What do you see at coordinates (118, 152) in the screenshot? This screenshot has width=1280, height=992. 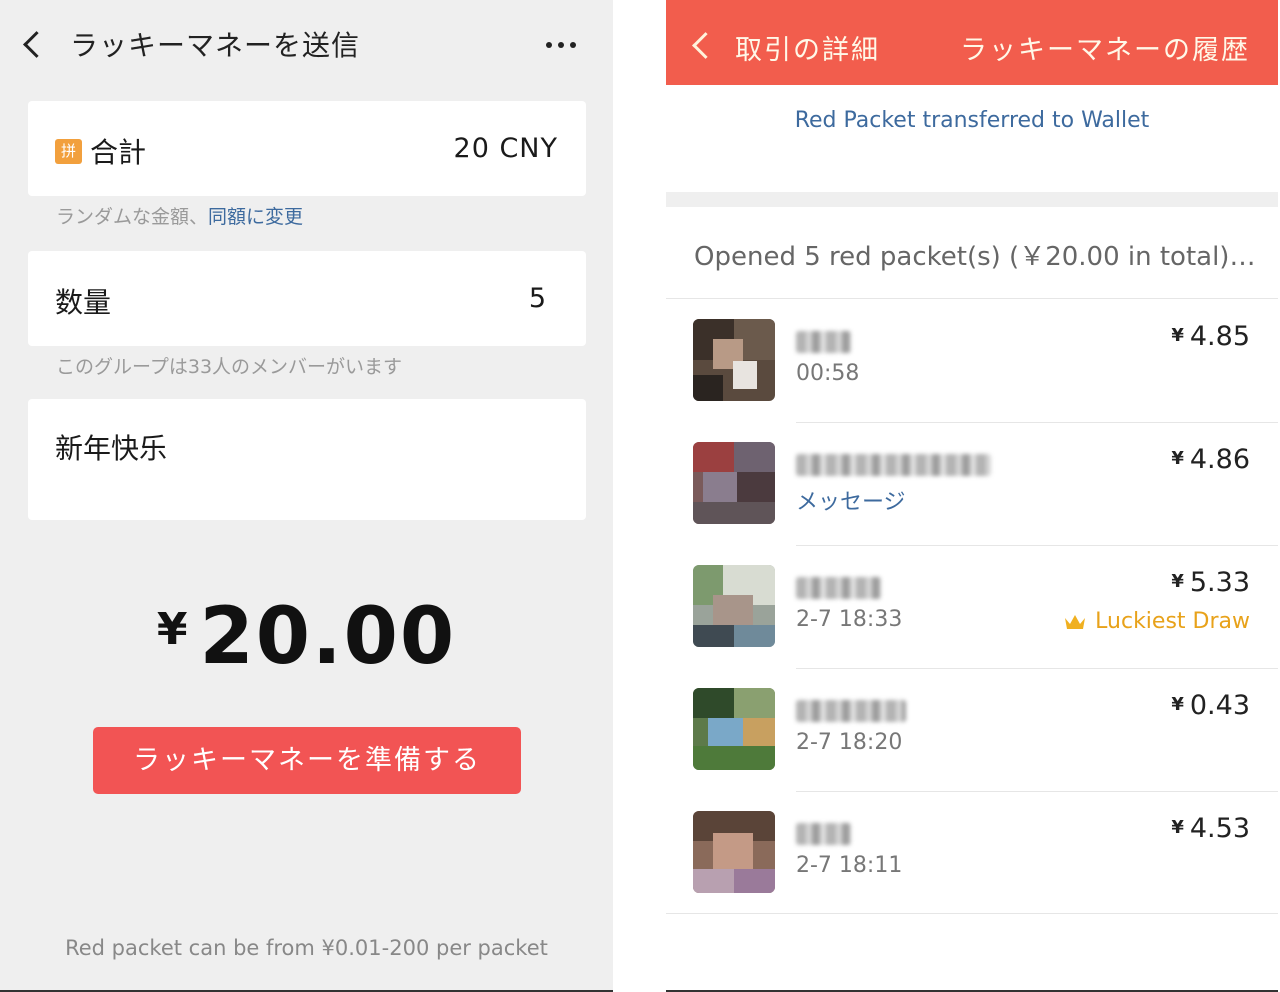 I see `total-label: 合計` at bounding box center [118, 152].